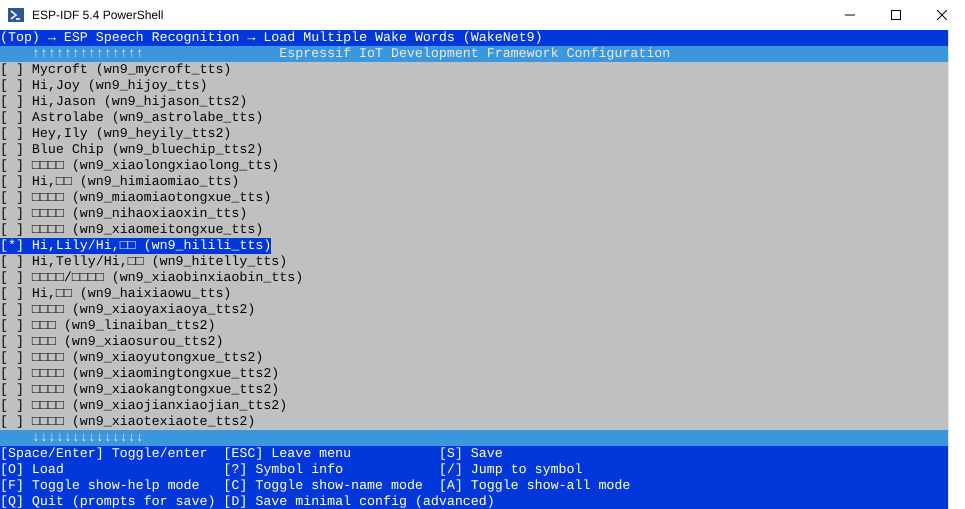 This screenshot has width=965, height=509. I want to click on maximize-icon, so click(896, 15).